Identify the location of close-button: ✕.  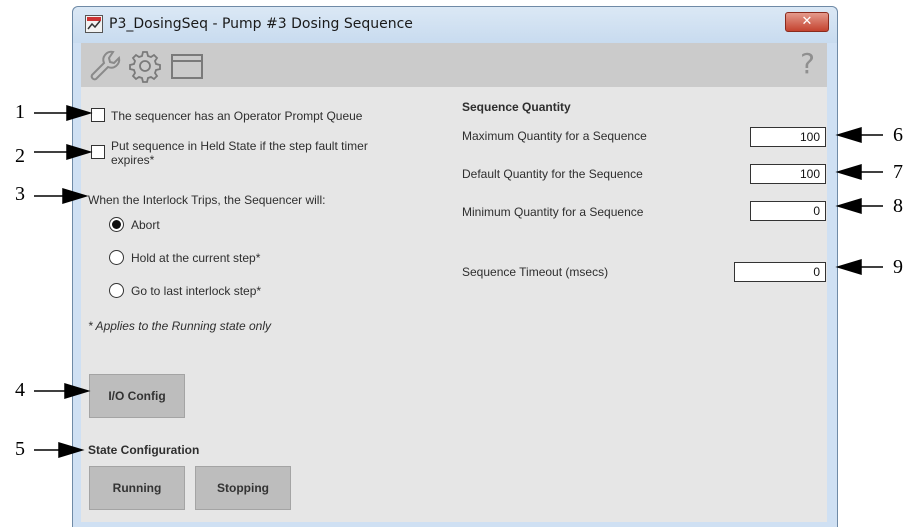
(807, 22).